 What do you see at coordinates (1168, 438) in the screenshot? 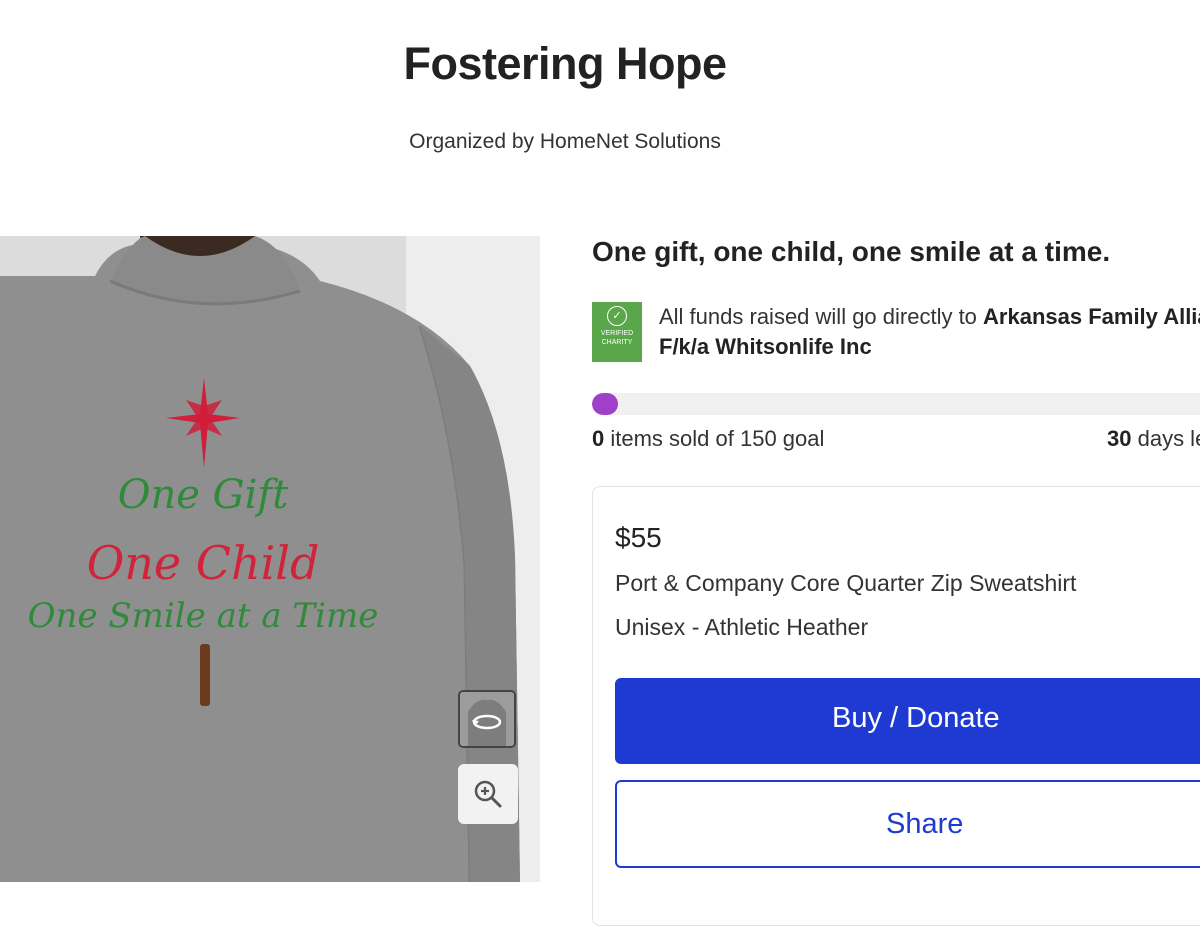
I see `days-suffix: days left` at bounding box center [1168, 438].